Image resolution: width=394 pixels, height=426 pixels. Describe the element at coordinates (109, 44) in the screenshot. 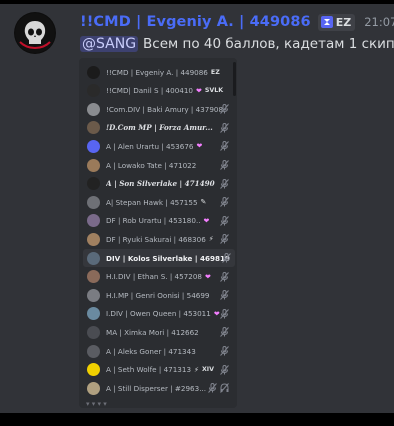

I see `user-mention: @SANG` at that location.